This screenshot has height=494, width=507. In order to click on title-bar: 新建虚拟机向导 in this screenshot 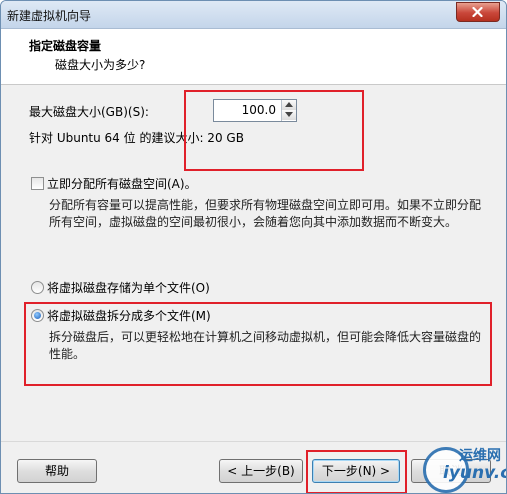, I will do `click(253, 15)`.